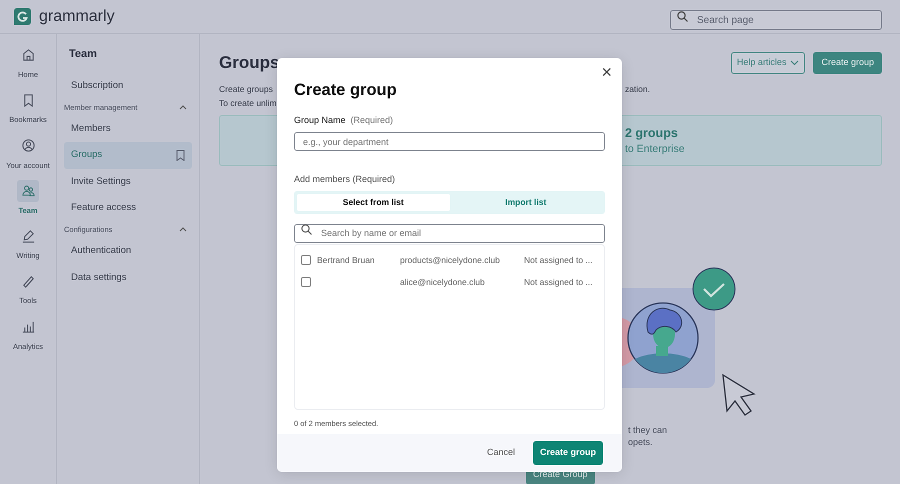  Describe the element at coordinates (128, 181) in the screenshot. I see `sidebar-item: Invite Settings` at that location.